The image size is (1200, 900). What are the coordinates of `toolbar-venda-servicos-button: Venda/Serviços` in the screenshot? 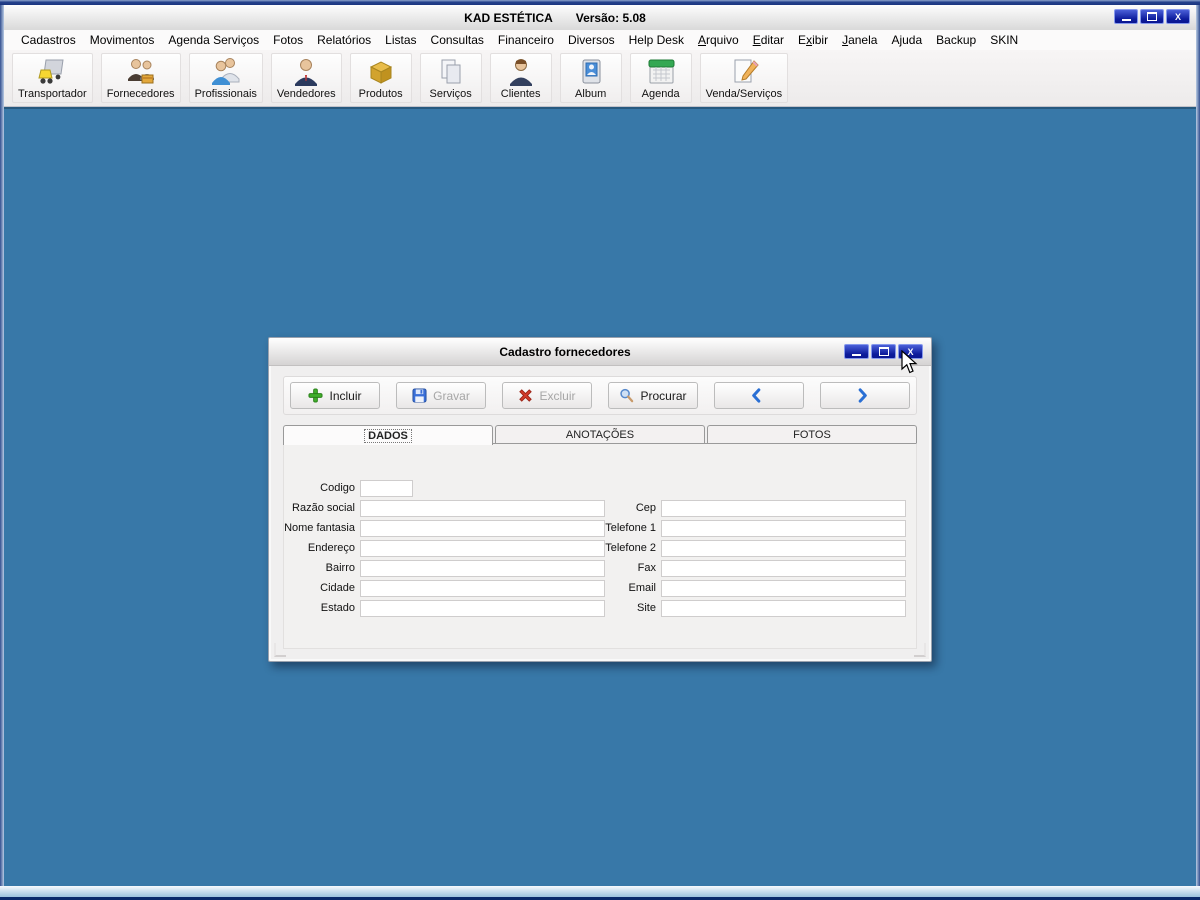 It's located at (744, 78).